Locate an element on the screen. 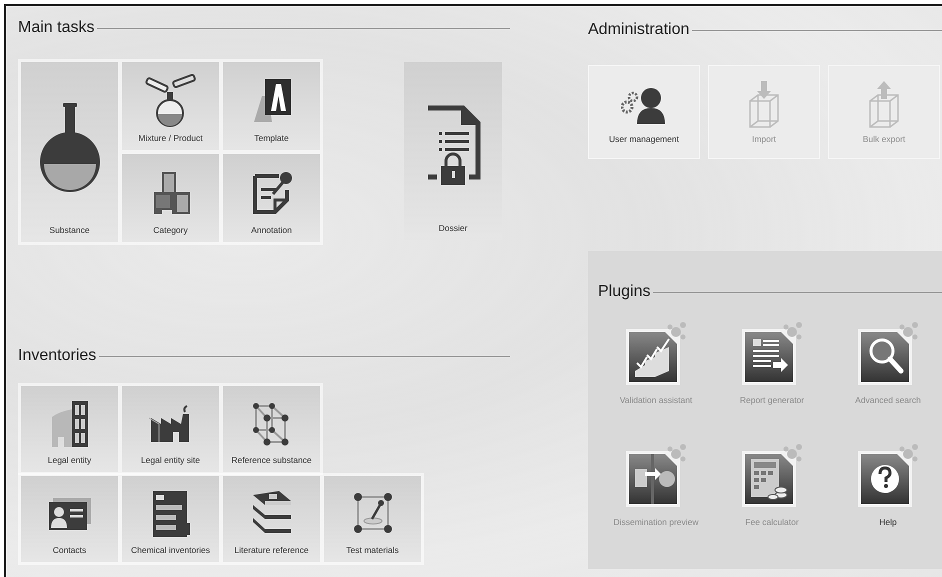  tile-button: Substance is located at coordinates (69, 152).